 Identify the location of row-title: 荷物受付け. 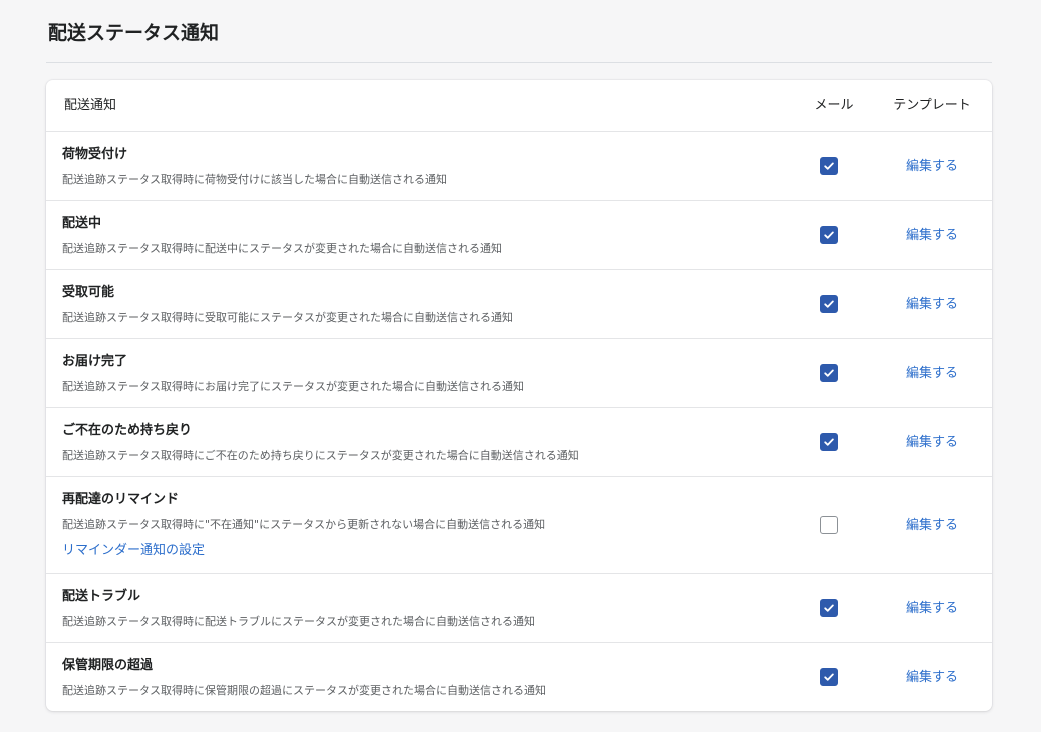
(95, 154).